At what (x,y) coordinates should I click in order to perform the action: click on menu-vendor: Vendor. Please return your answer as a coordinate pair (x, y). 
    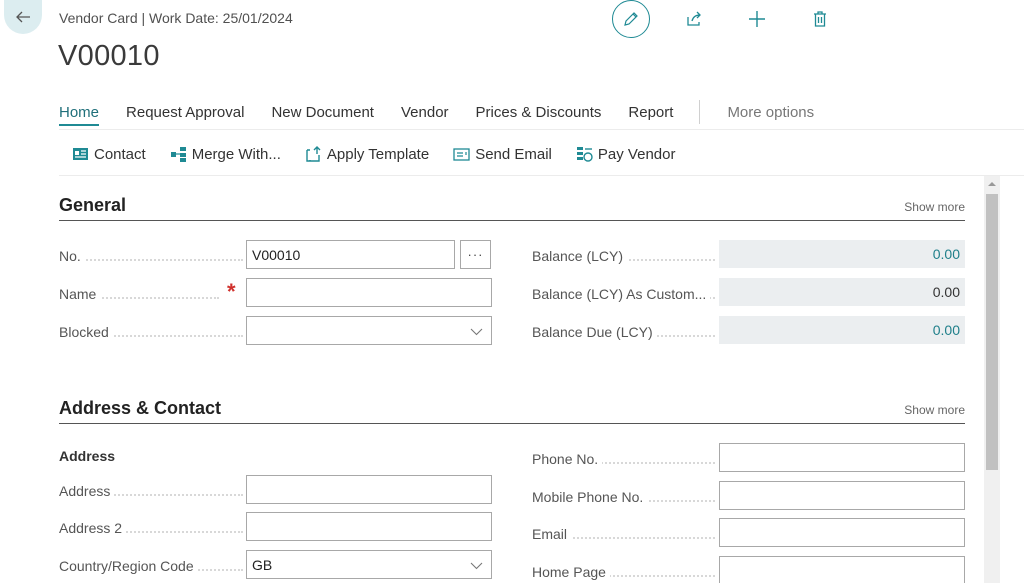
    Looking at the image, I should click on (425, 112).